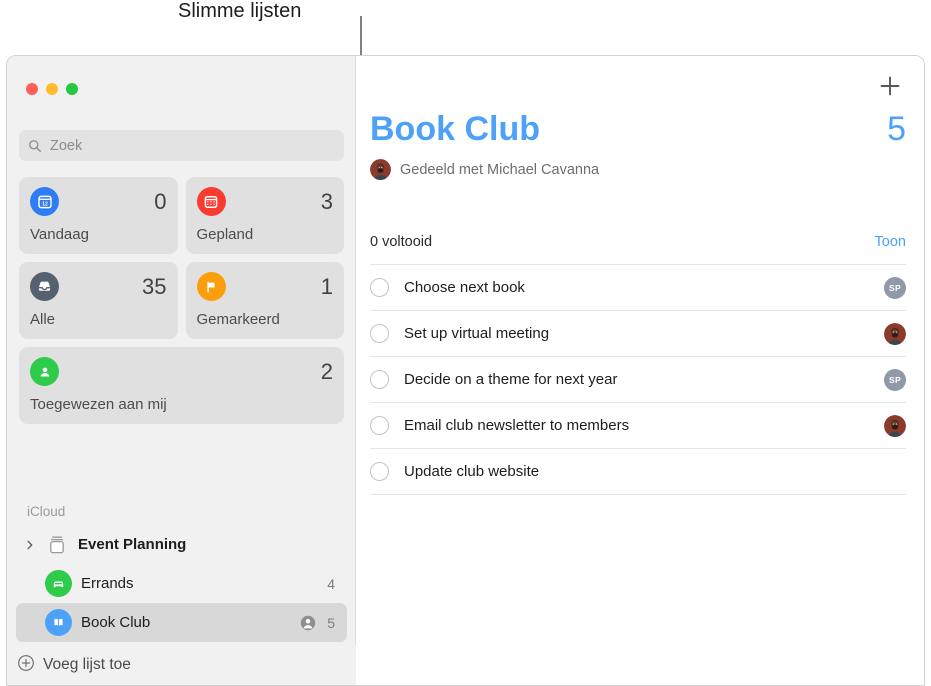  Describe the element at coordinates (638, 146) in the screenshot. I see `detail-header: Book Club 5 Gedeeld met Michael Cavanna` at that location.